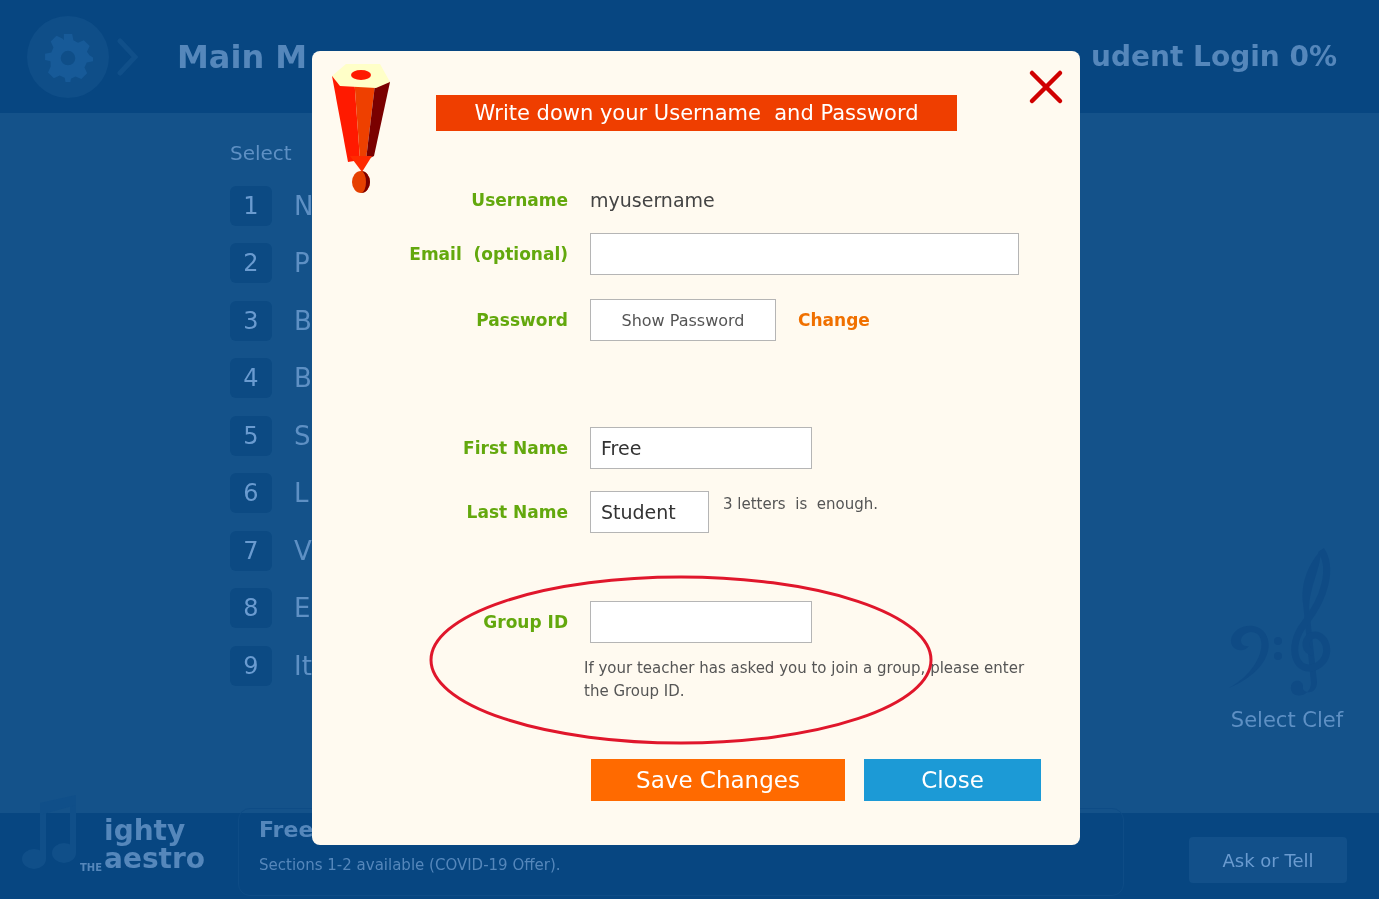 The width and height of the screenshot is (1379, 899). I want to click on close-icon, so click(1046, 87).